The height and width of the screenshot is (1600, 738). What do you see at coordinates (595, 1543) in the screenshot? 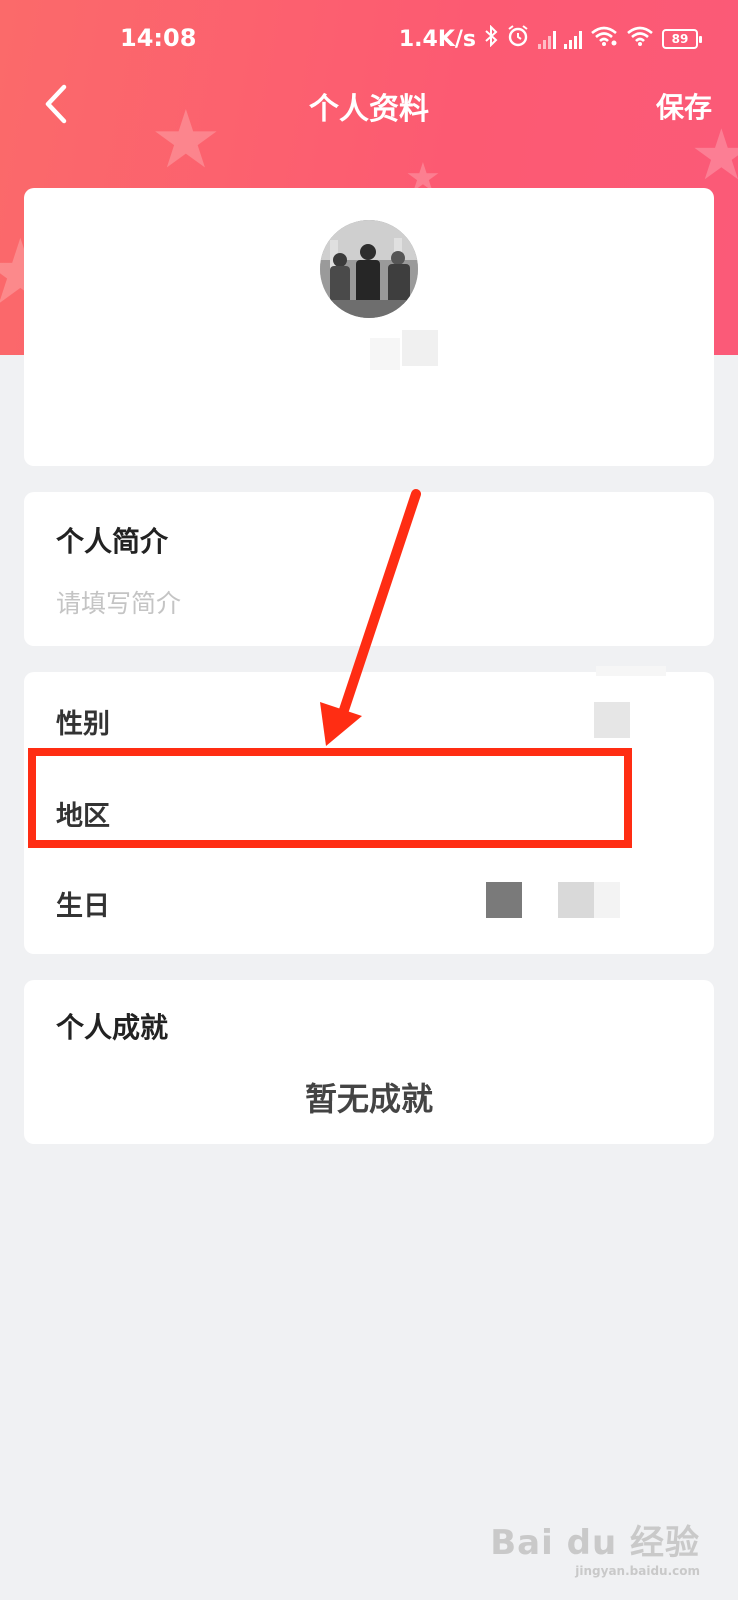
I see `watermark-main: Bai du 经验` at bounding box center [595, 1543].